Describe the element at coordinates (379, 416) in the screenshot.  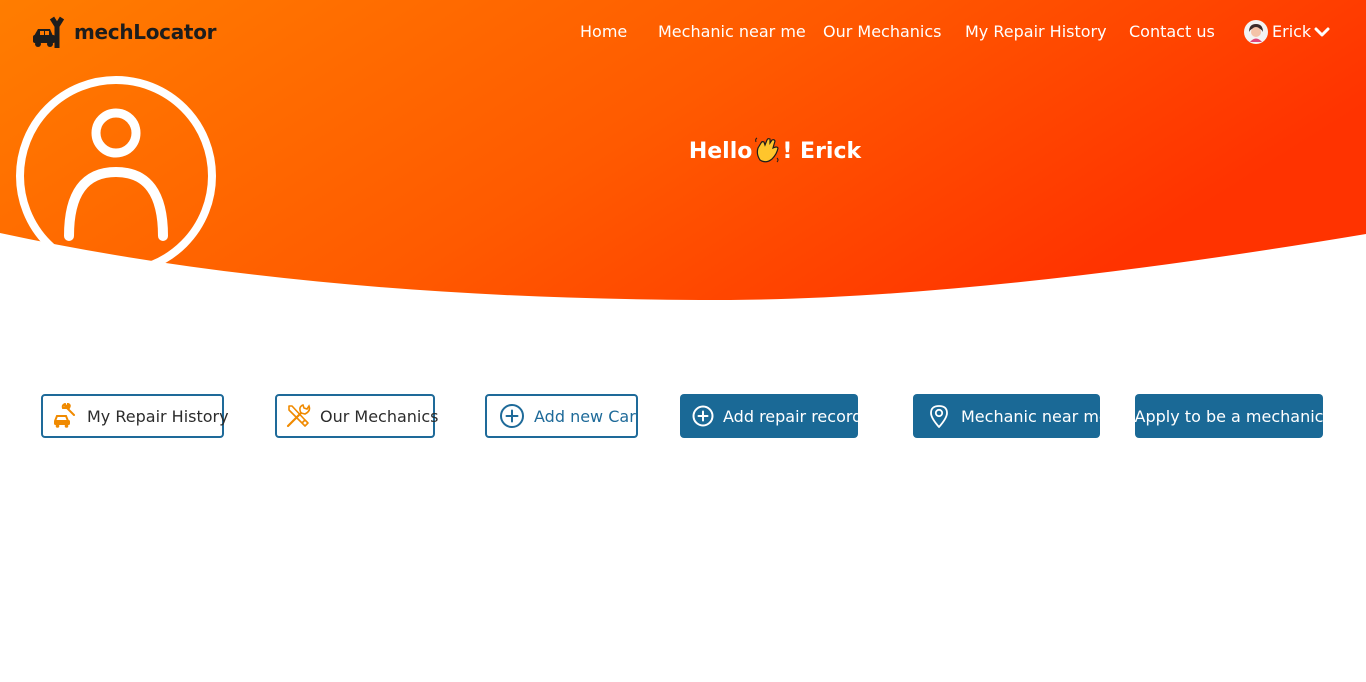
I see `our-mechanics-label: Our Mechanics` at that location.